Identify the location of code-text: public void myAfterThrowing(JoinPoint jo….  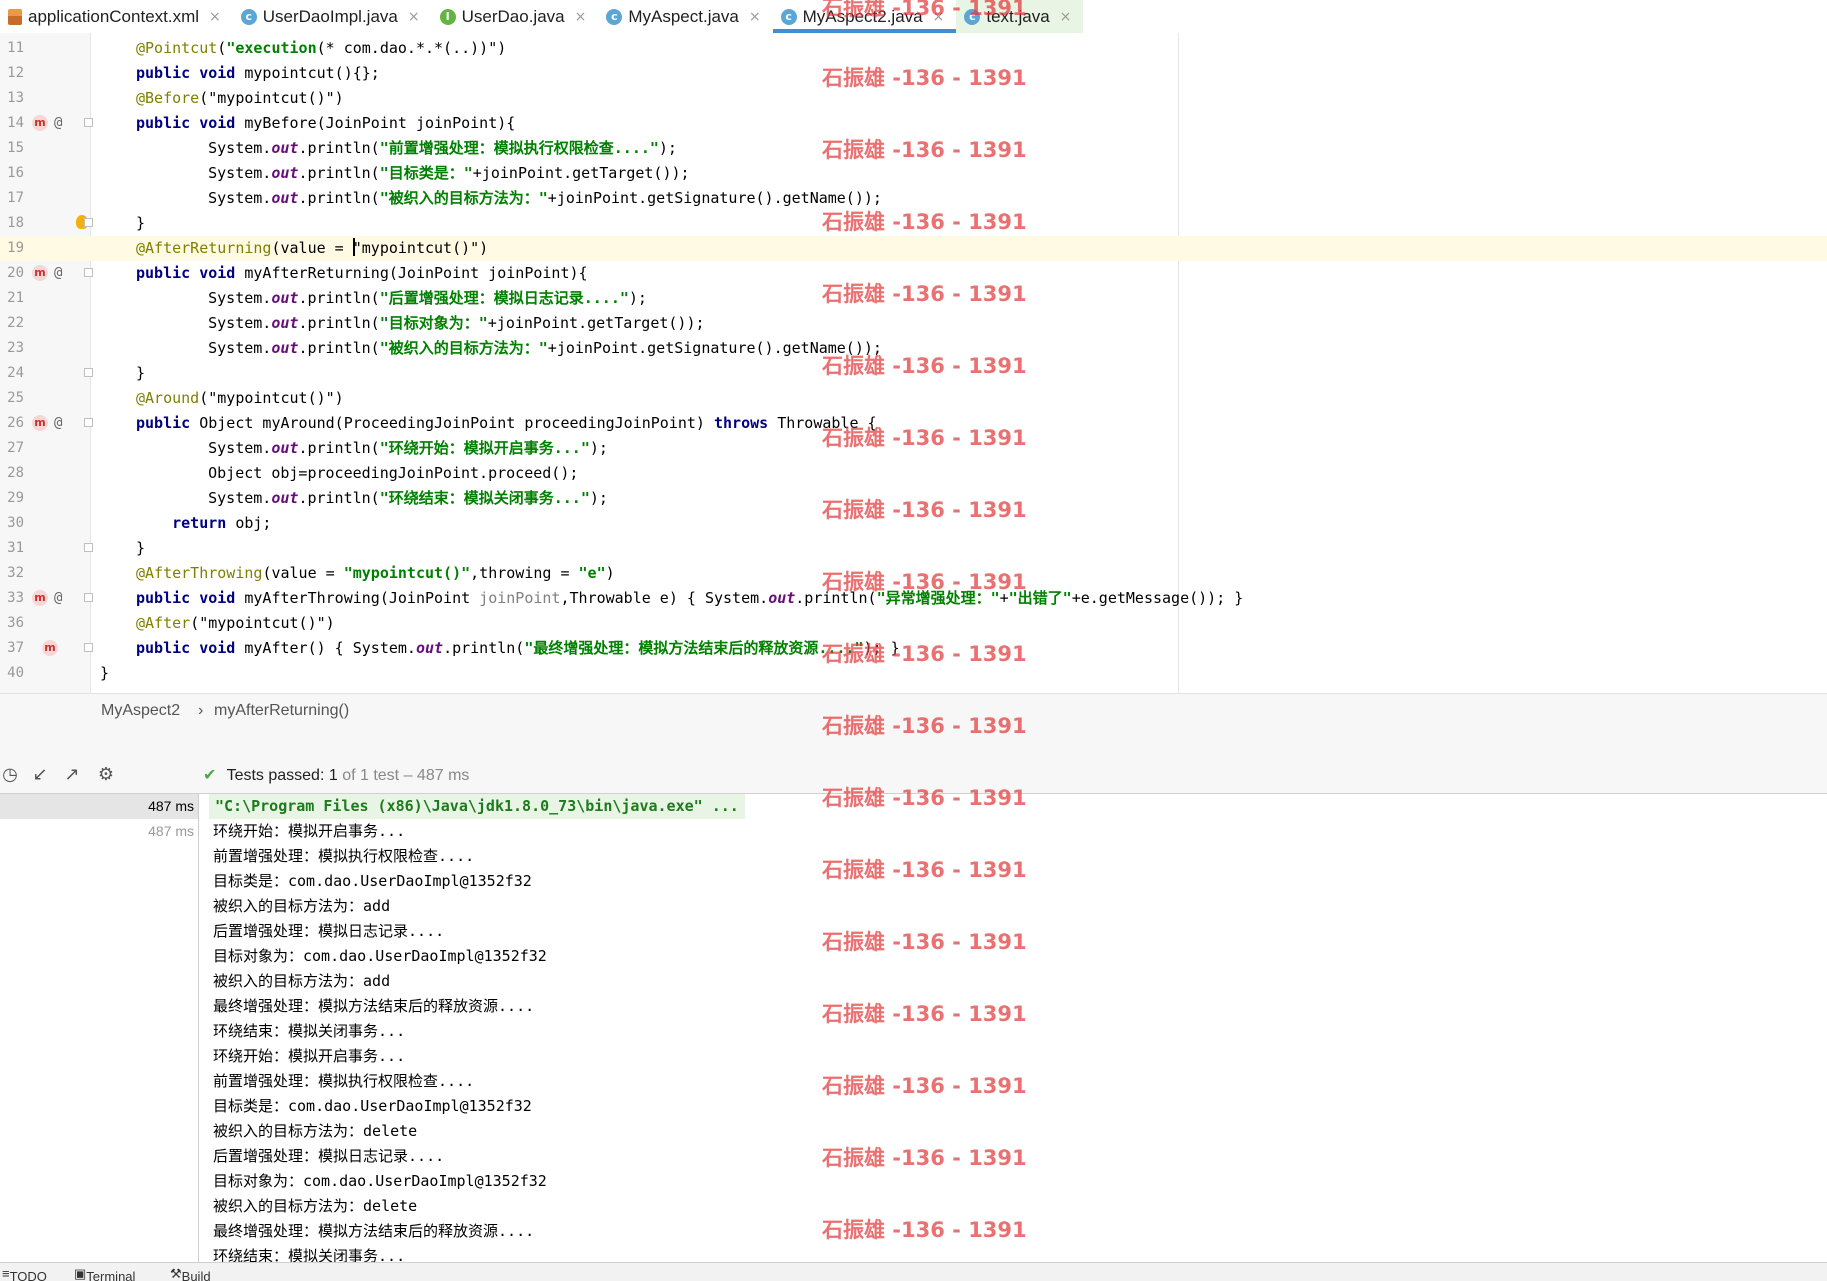
(689, 598).